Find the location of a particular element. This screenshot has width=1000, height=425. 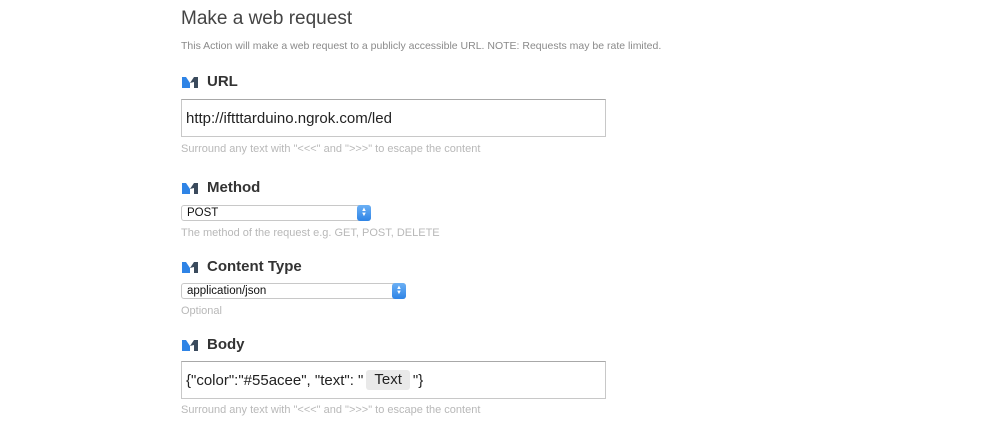

content-type-label-row: Content Type is located at coordinates (241, 266).